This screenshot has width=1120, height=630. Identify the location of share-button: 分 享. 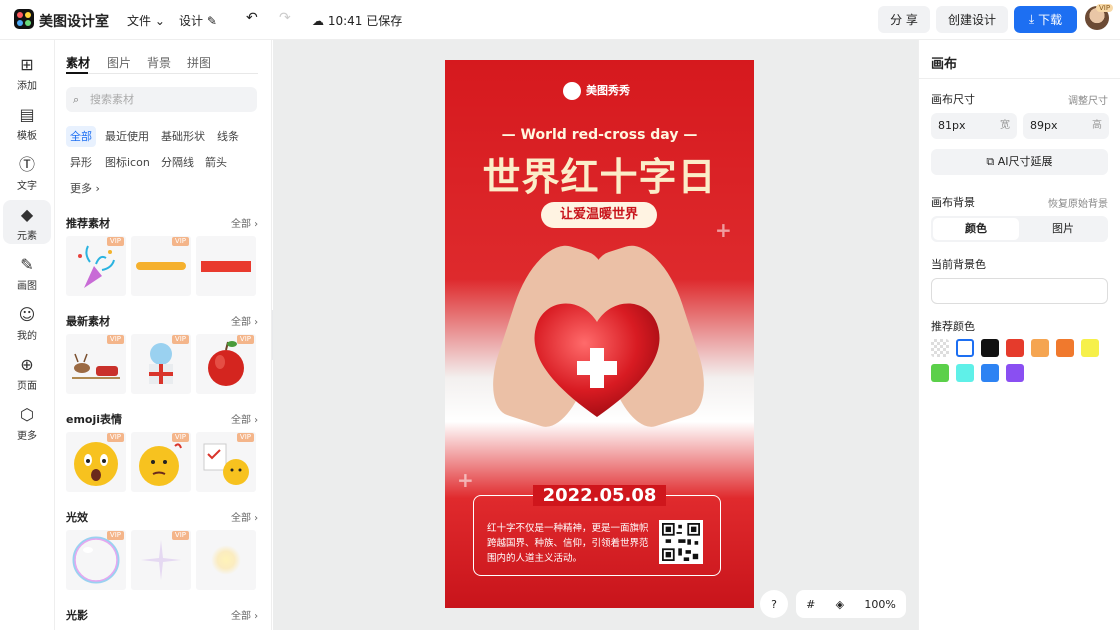
(904, 19).